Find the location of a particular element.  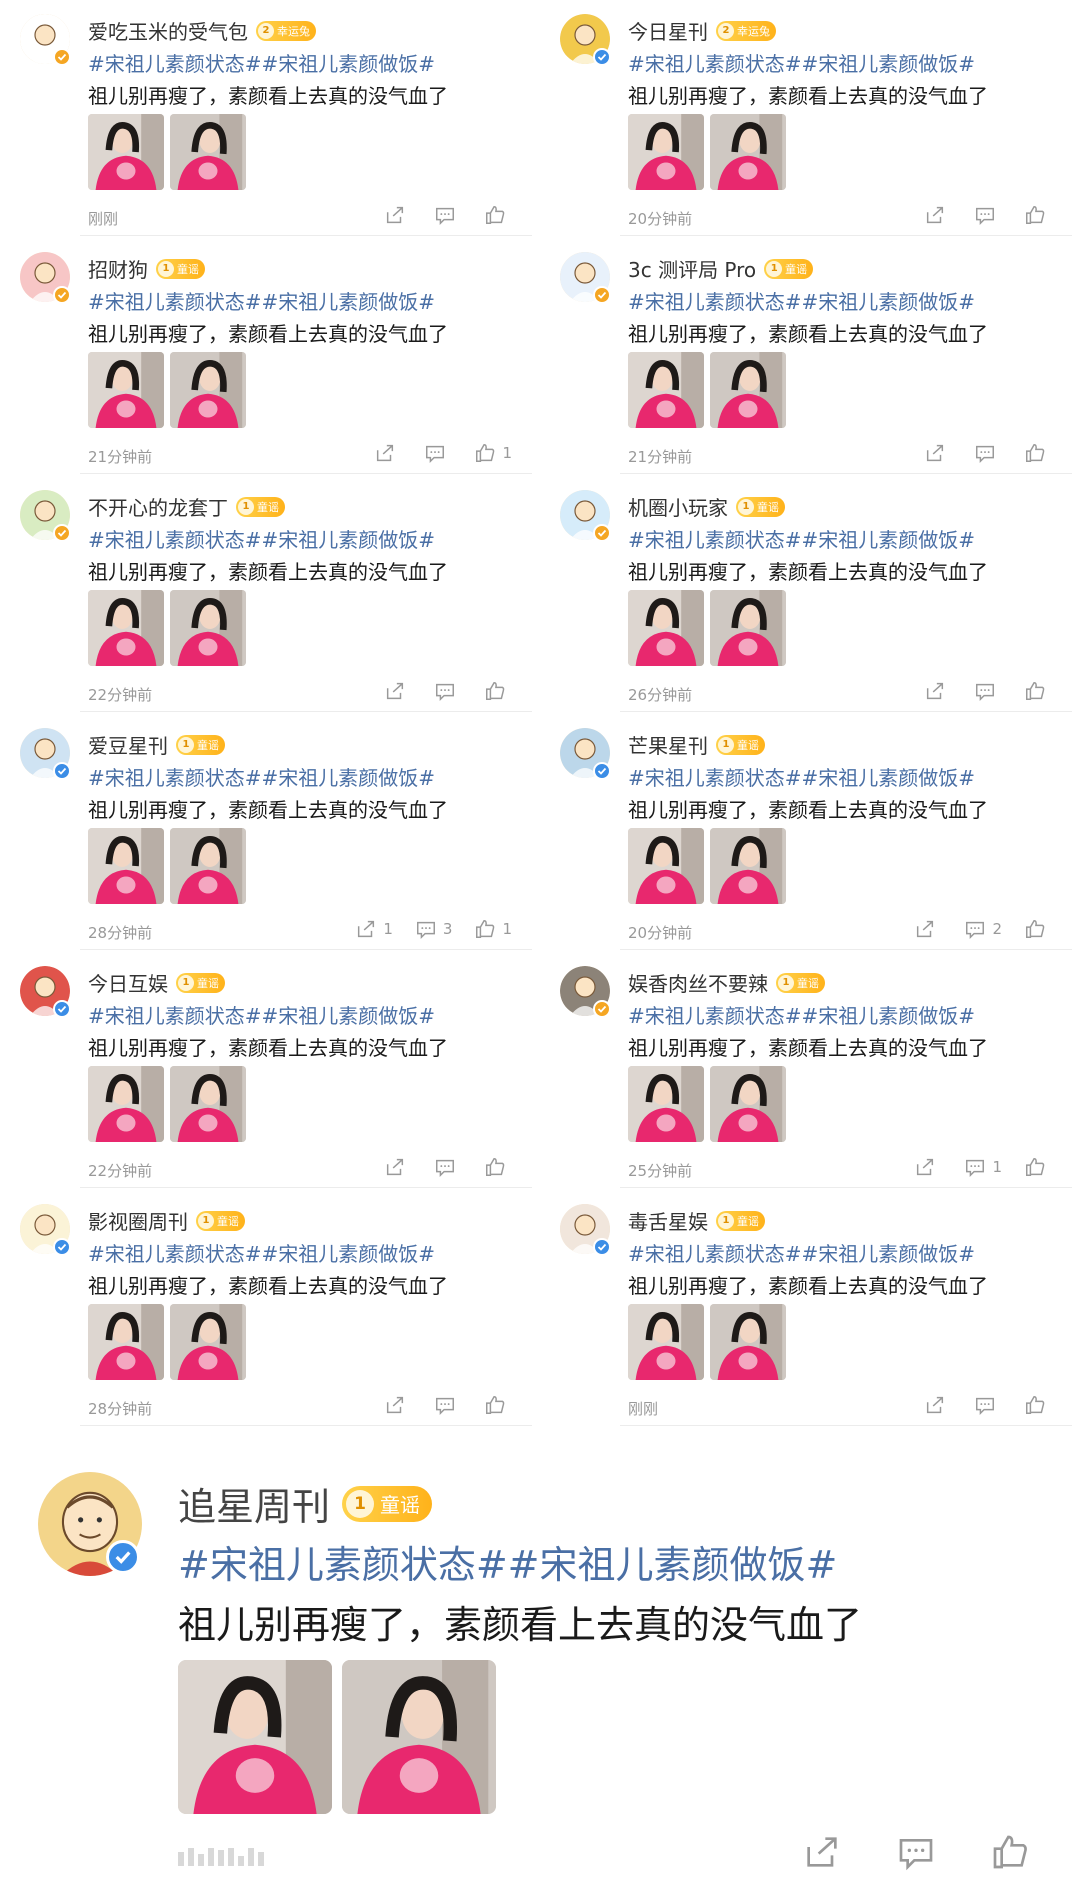

username: 招财狗 is located at coordinates (118, 268).